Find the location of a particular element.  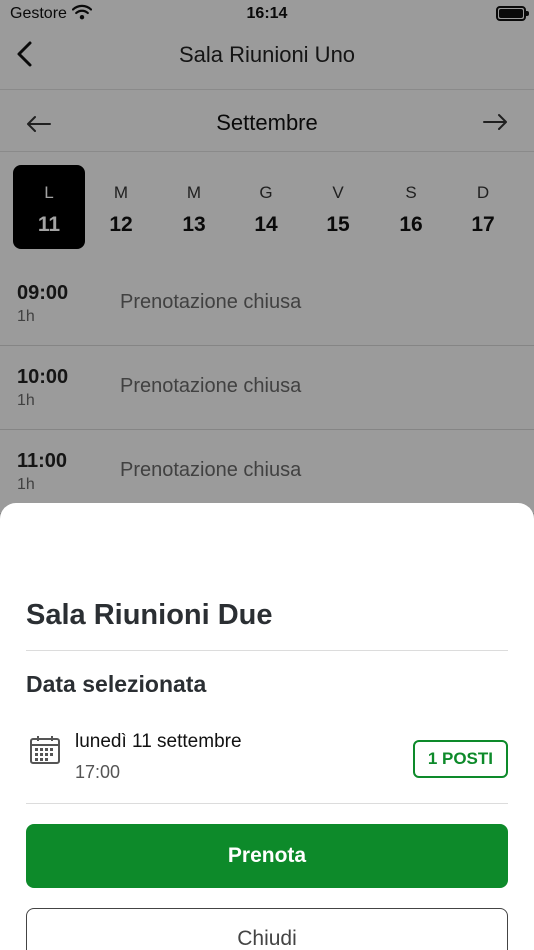

calendar-icon is located at coordinates (45, 750).